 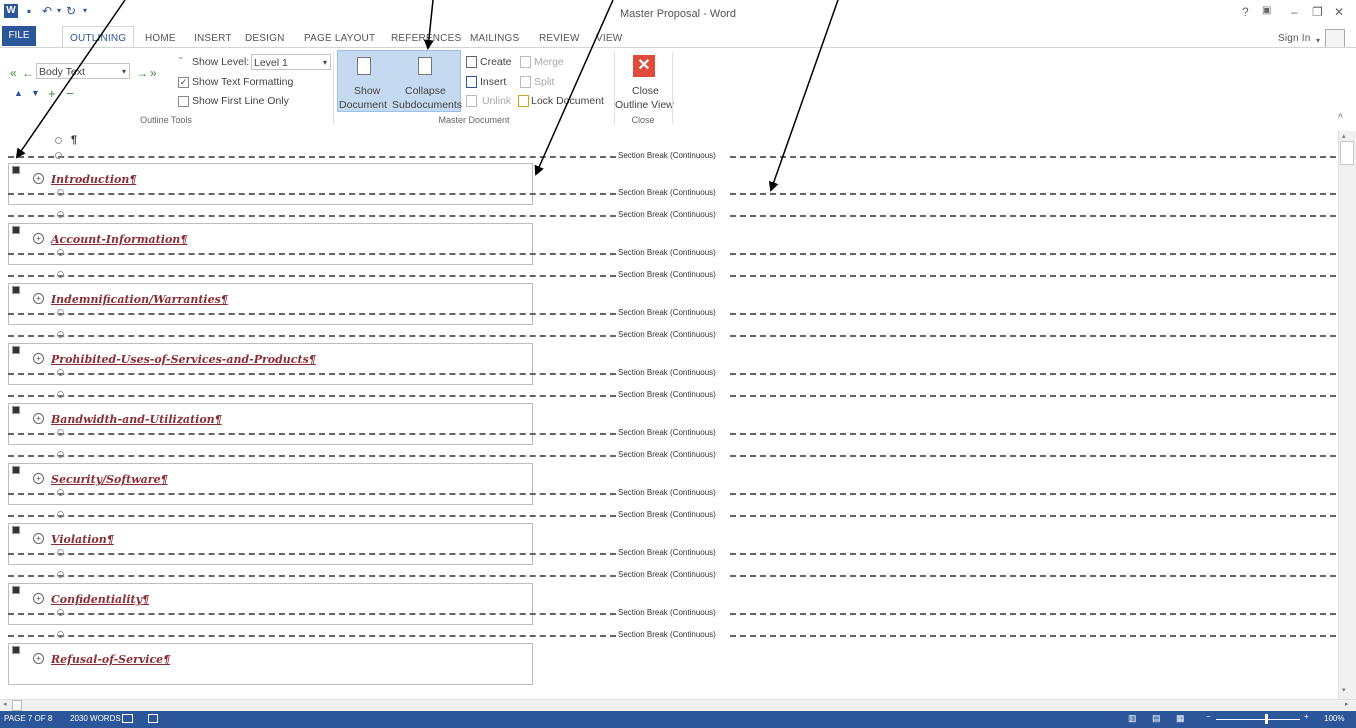 What do you see at coordinates (644, 66) in the screenshot?
I see `close-outline-view-icon: ✕` at bounding box center [644, 66].